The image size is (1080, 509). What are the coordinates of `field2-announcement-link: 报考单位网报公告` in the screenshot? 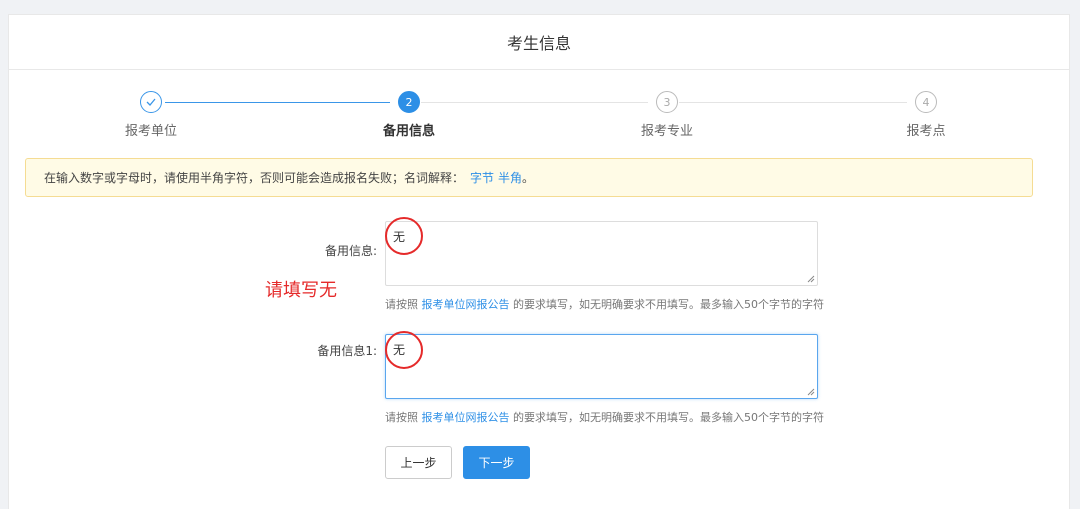 It's located at (466, 417).